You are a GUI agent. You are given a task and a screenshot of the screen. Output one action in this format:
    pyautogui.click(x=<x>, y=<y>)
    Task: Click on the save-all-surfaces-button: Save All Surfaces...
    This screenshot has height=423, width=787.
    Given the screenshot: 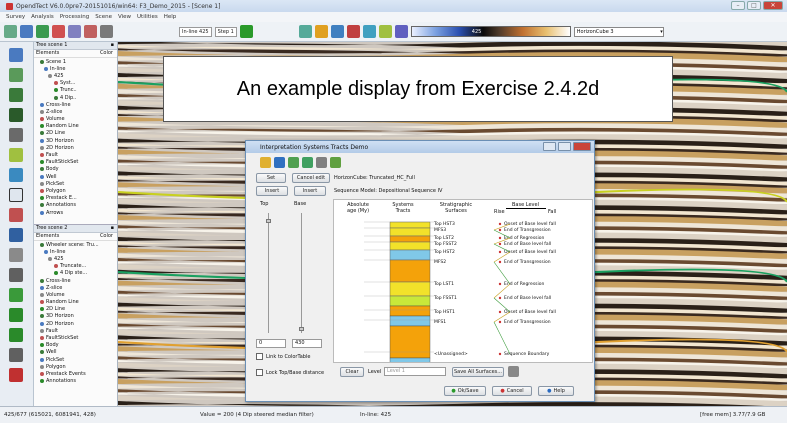 What is the action you would take?
    pyautogui.click(x=478, y=372)
    